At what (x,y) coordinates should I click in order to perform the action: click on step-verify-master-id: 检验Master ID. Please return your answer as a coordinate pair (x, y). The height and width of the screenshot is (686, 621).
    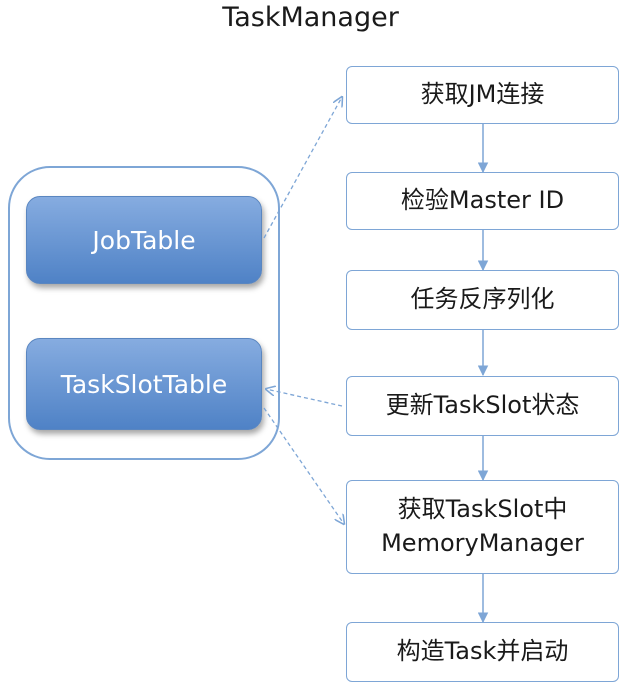
    Looking at the image, I should click on (482, 201).